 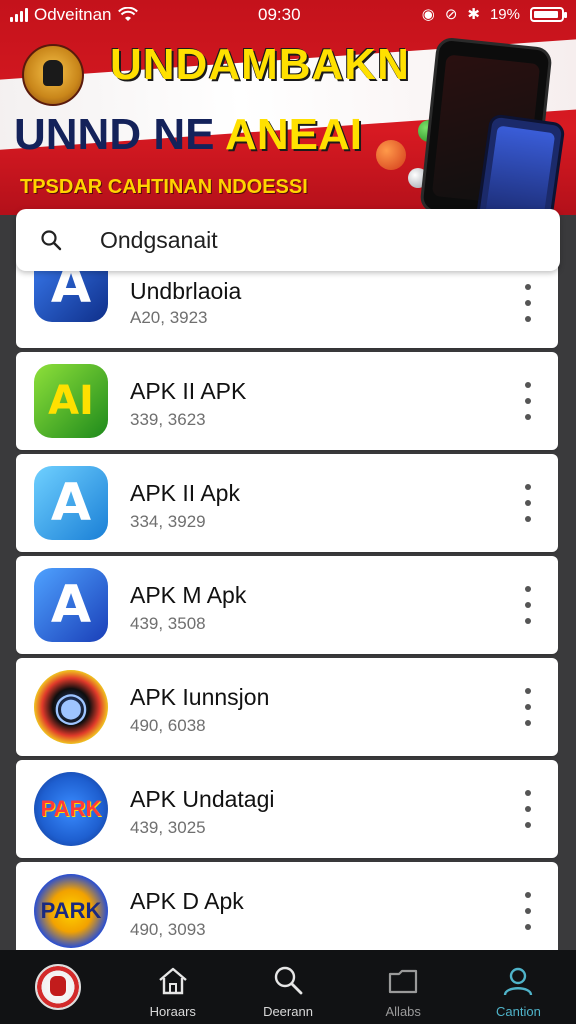 I want to click on bottom-nav: Horaars Deerann Allabs Cantion, so click(x=288, y=987).